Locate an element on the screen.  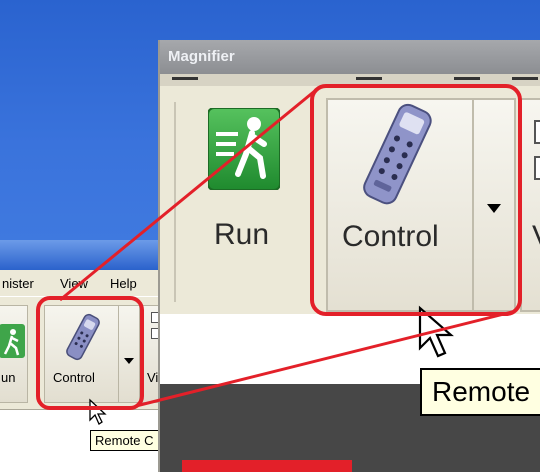
small-highlight-box is located at coordinates (90, 353).